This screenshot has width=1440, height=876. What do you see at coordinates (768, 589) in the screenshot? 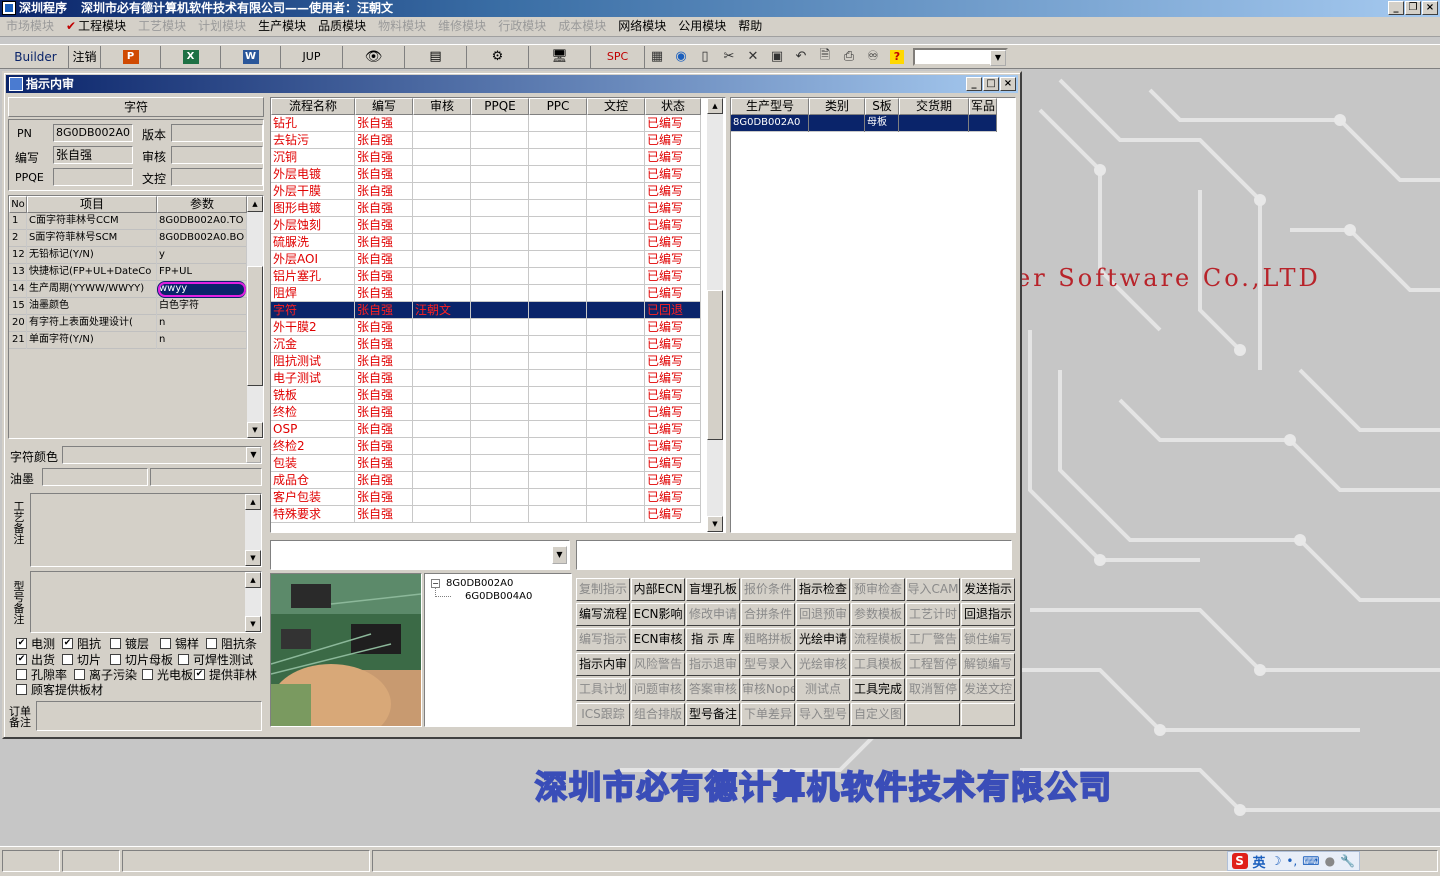
I see `action-button: 报价条件` at bounding box center [768, 589].